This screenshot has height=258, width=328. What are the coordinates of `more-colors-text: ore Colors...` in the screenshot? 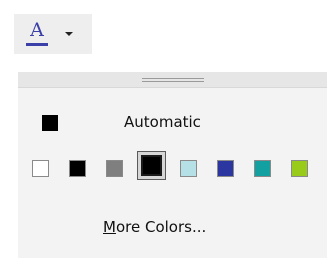 It's located at (161, 227).